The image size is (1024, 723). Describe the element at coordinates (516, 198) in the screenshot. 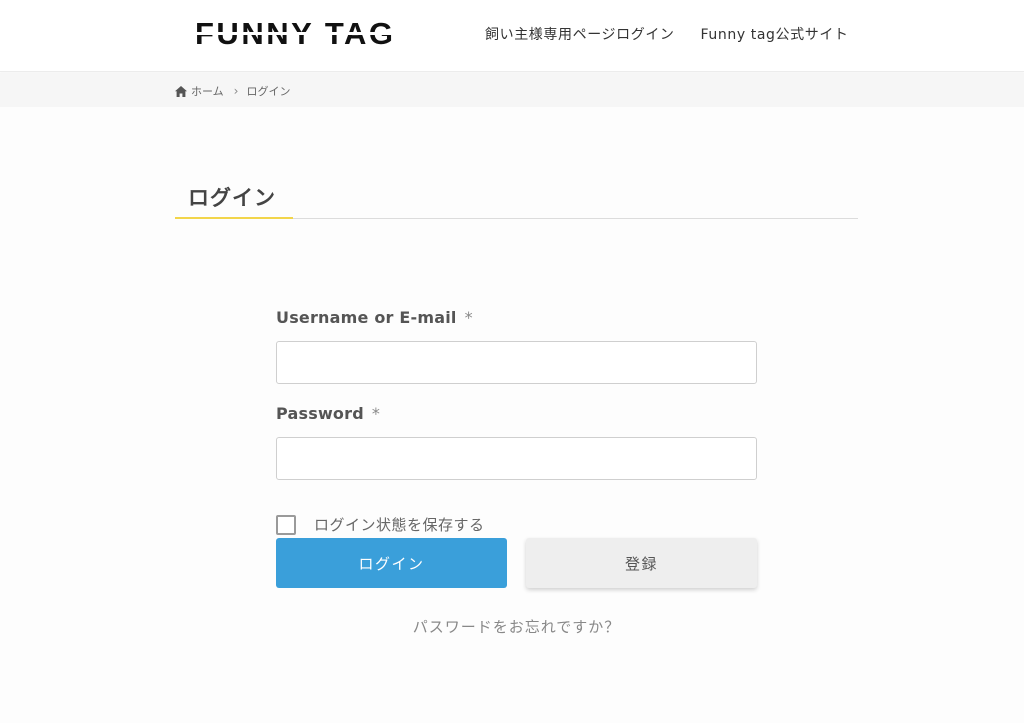

I see `page-title-section: ログイン` at that location.